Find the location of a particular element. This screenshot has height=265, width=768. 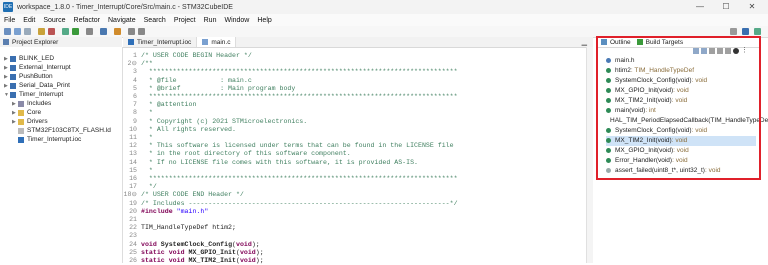

editor-scrollbar is located at coordinates (589, 155).